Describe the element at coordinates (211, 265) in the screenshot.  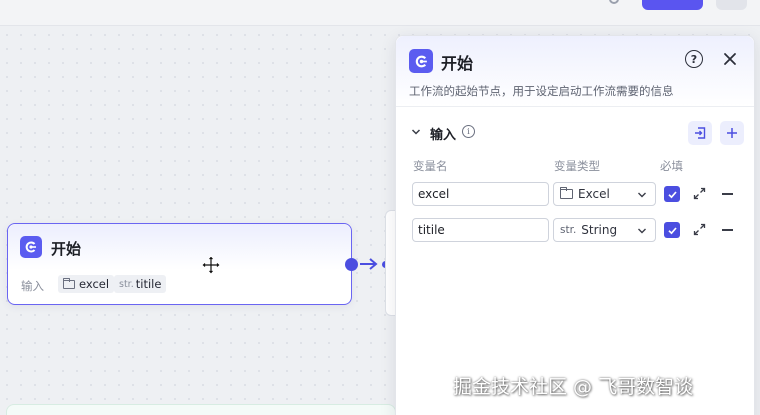
I see `move-cursor-icon` at that location.